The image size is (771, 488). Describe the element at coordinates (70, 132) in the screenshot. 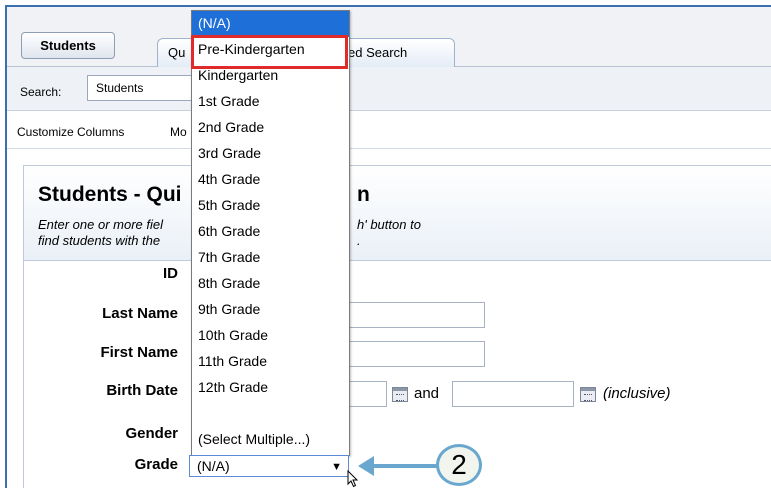

I see `customize-columns-link: Customize Columns` at that location.